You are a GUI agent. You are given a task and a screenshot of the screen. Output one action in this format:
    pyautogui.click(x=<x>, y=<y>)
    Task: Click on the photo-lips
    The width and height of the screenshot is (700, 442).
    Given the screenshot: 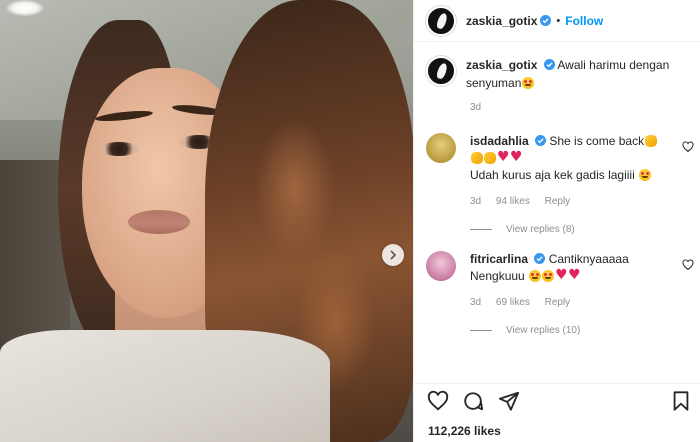 What is the action you would take?
    pyautogui.click(x=159, y=222)
    